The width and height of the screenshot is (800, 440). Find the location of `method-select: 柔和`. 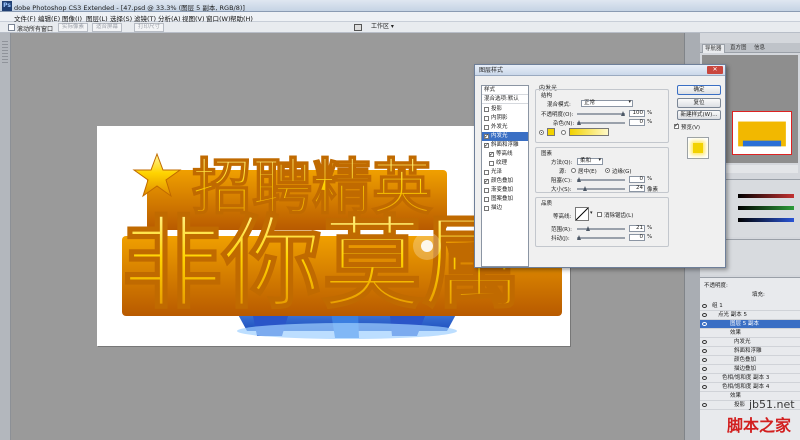

method-select: 柔和 is located at coordinates (590, 161).